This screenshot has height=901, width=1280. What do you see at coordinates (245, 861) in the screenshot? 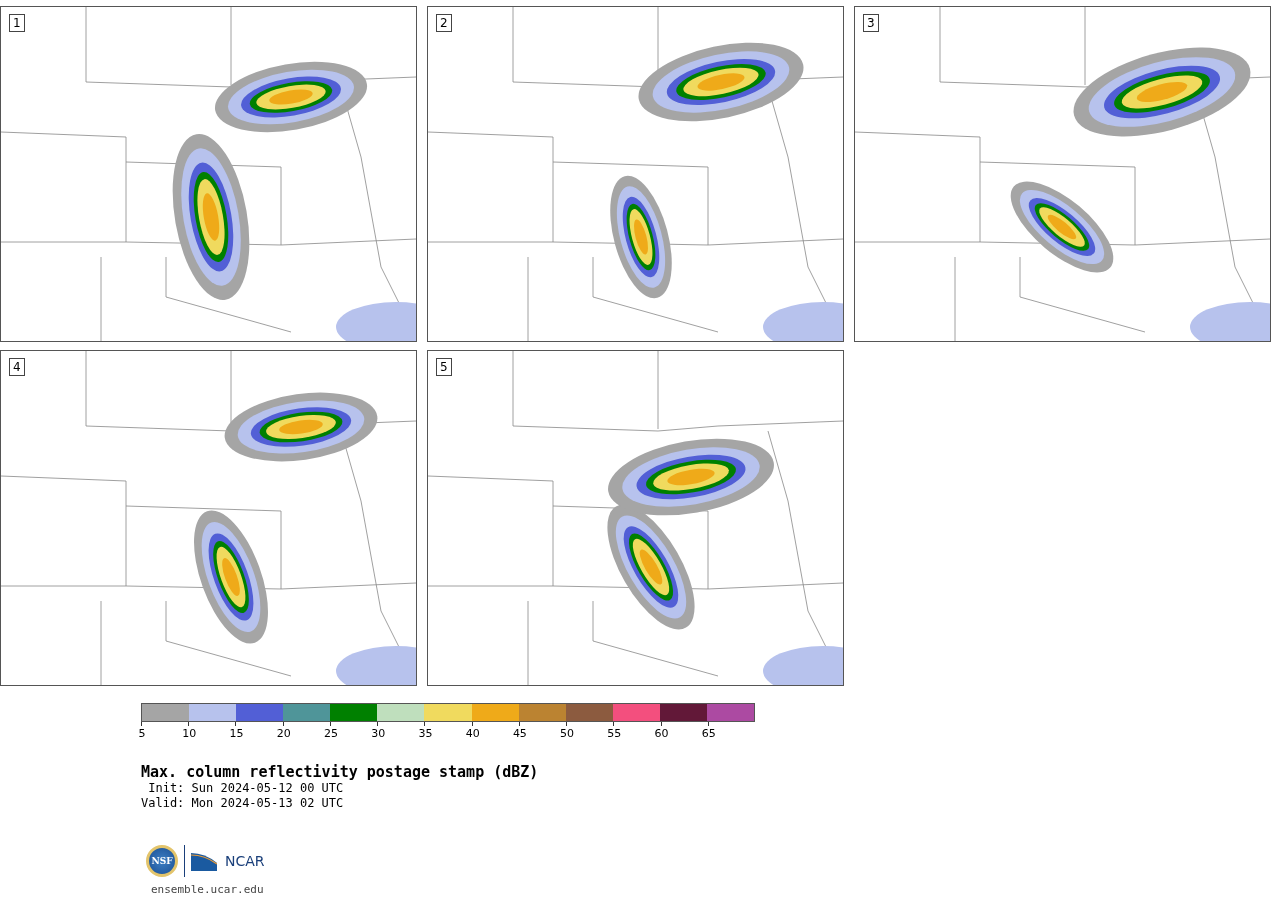
I see `ncar-logo: NCAR` at bounding box center [245, 861].